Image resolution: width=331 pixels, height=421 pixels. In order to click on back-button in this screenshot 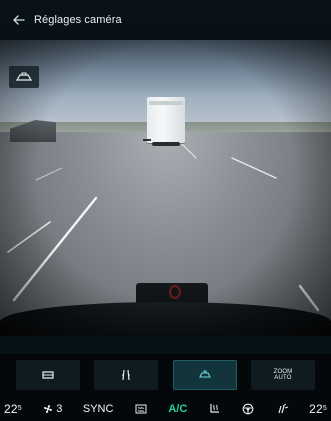, I will do `click(19, 20)`.